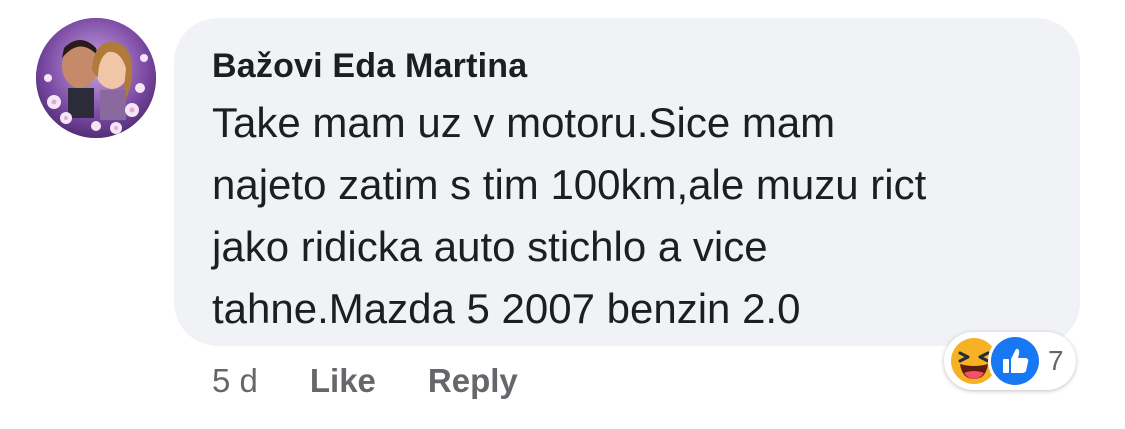  I want to click on thumbs-up-icon, so click(1015, 361).